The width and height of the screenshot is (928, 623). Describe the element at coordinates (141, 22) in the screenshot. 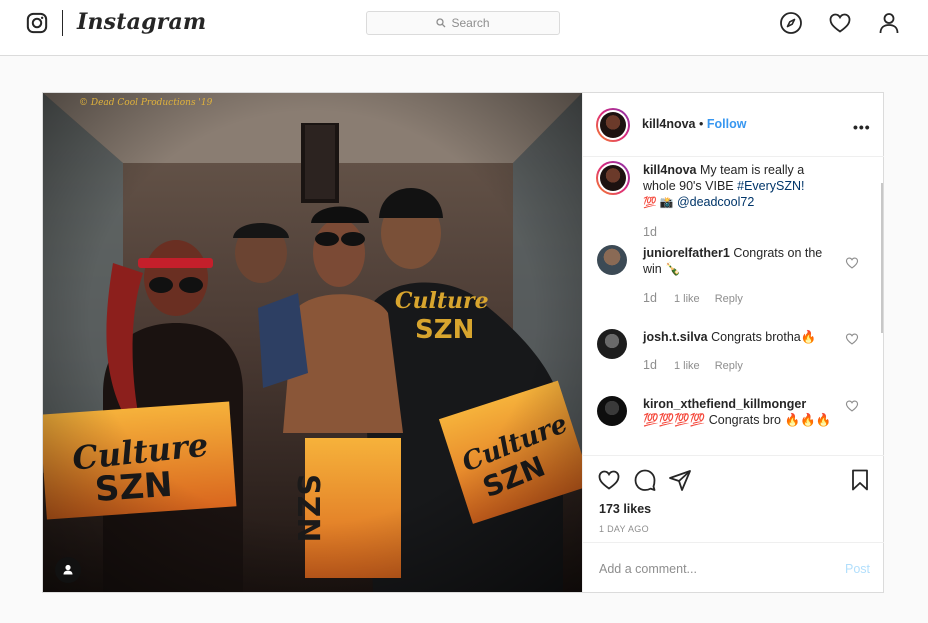

I see `instagram-wordmark: Instagram` at that location.